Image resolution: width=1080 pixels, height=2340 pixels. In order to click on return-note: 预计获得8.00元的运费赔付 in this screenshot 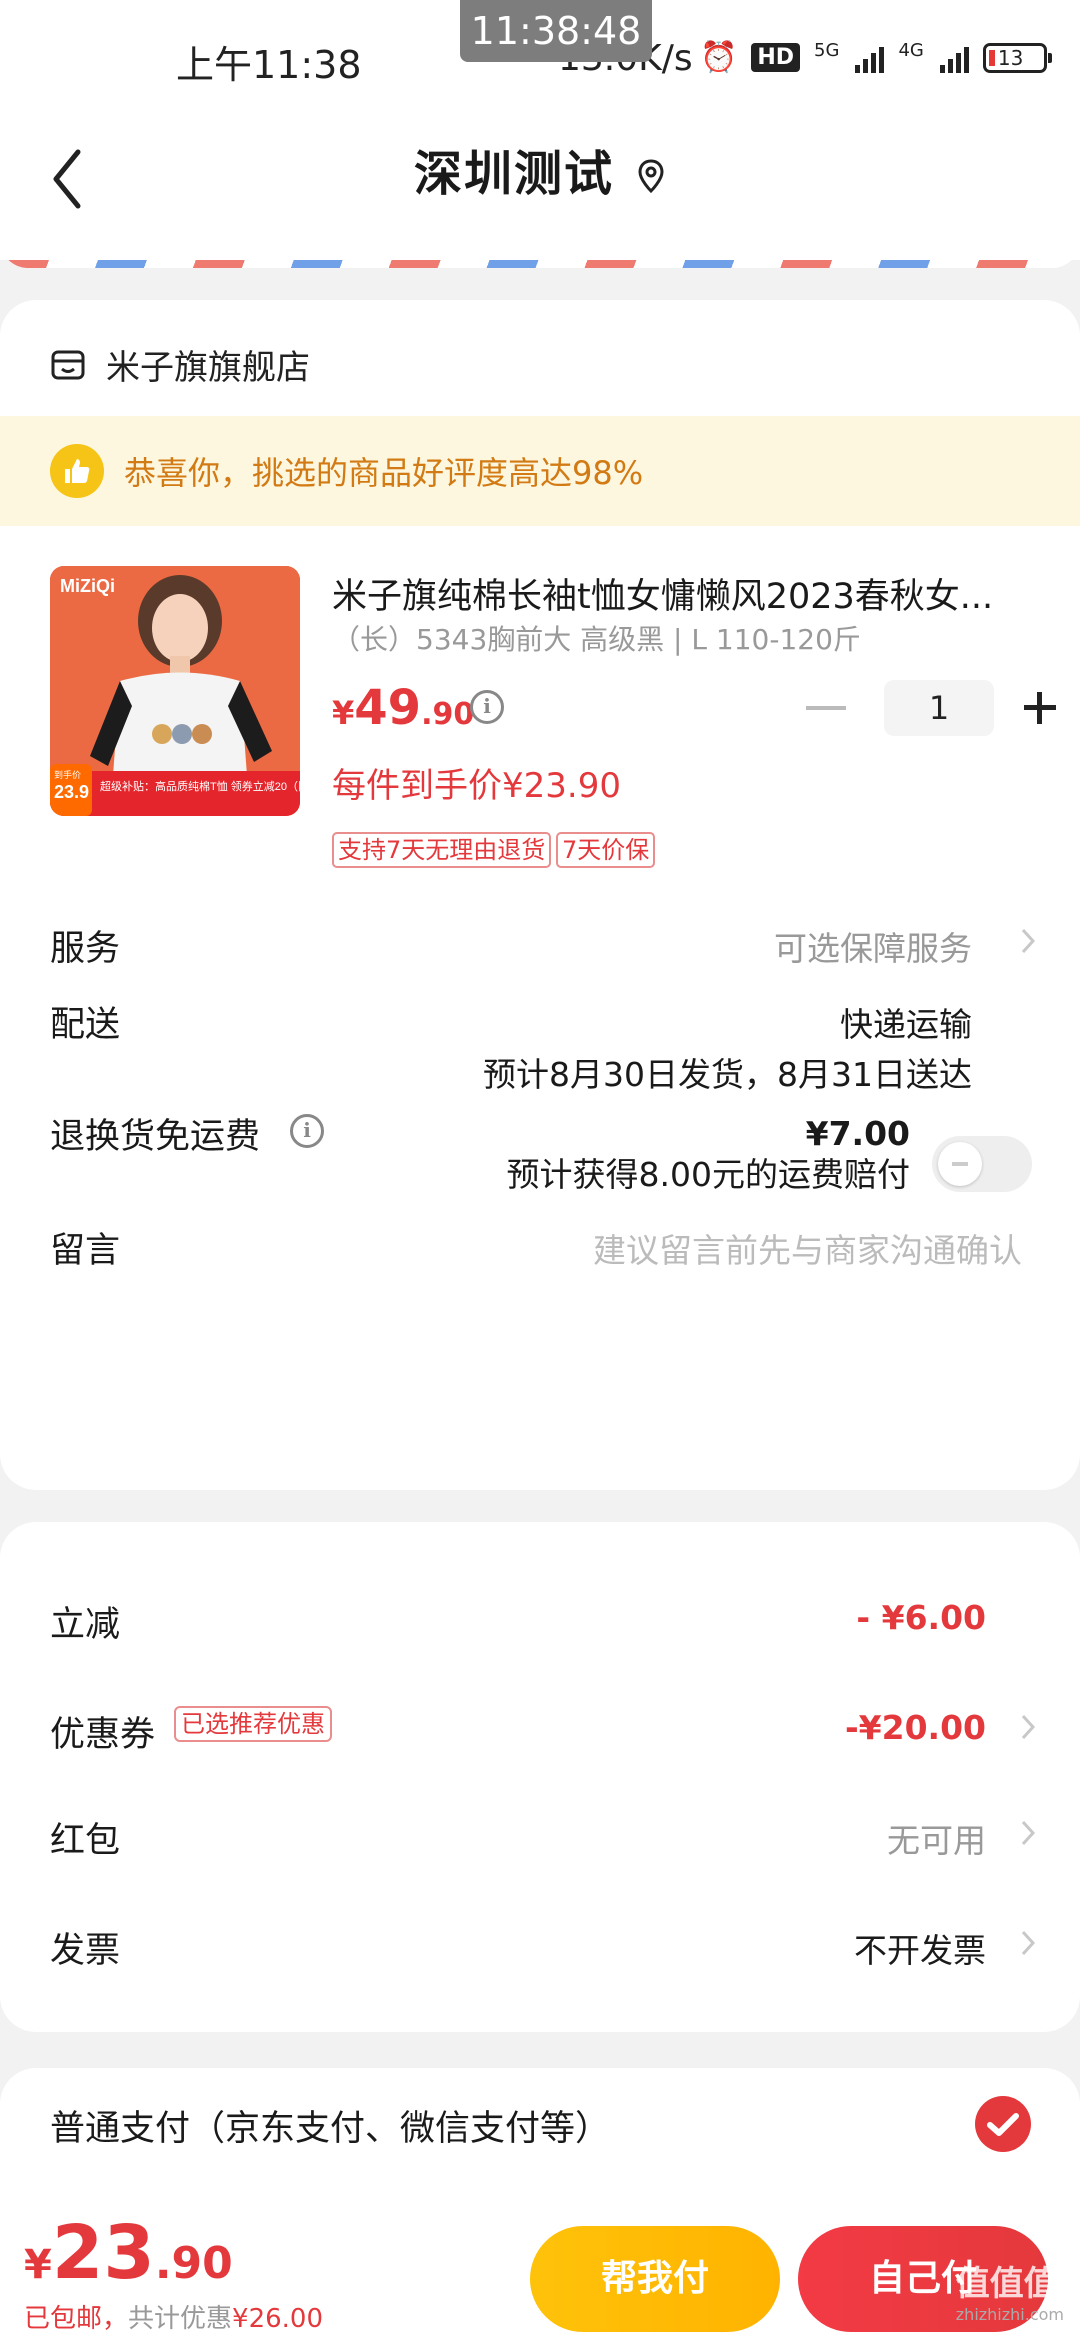, I will do `click(708, 1174)`.